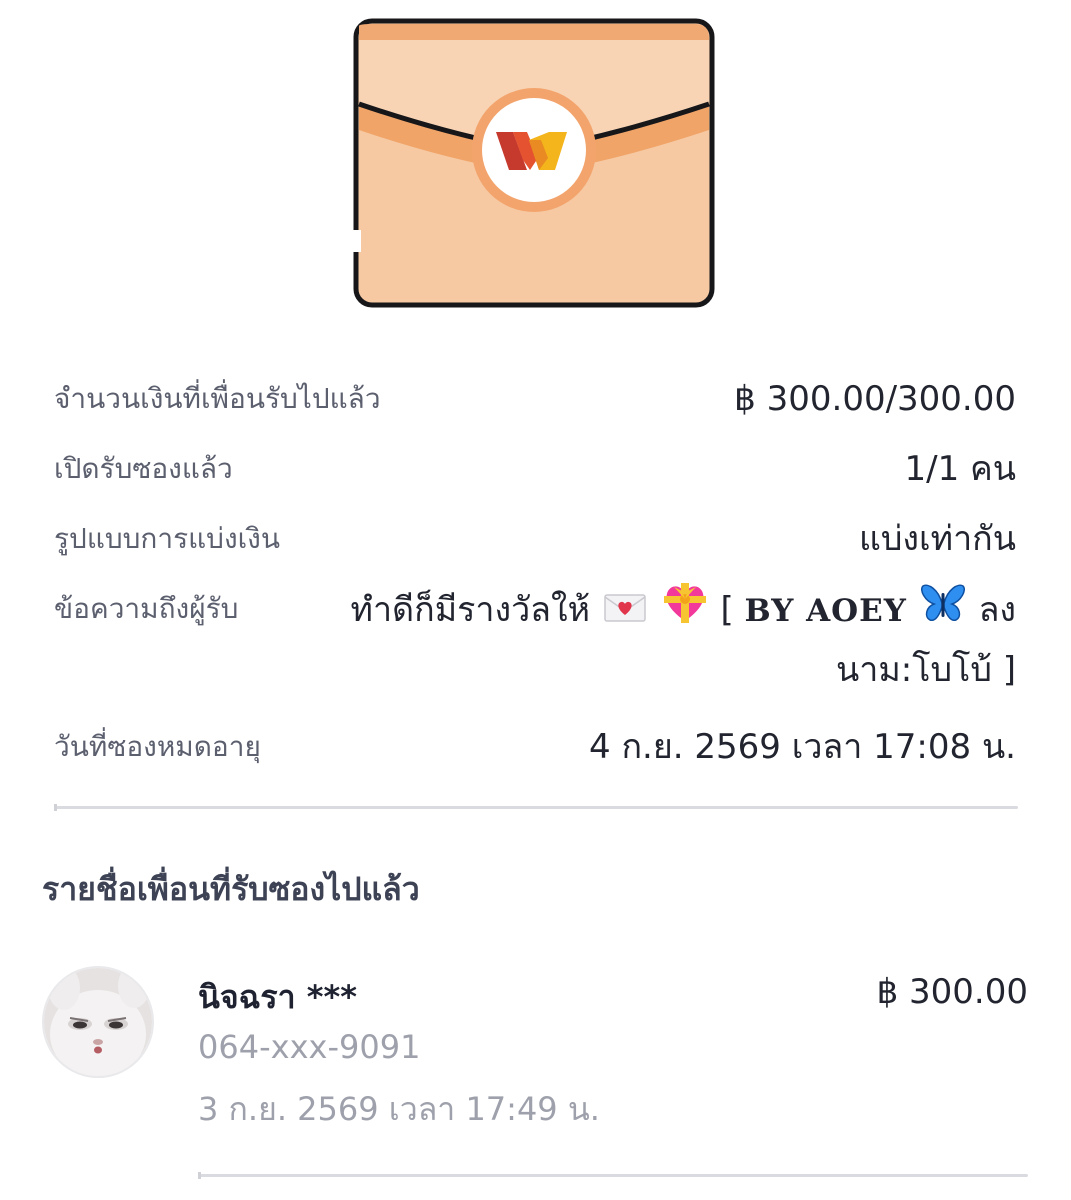 The width and height of the screenshot is (1071, 1200). What do you see at coordinates (157, 746) in the screenshot?
I see `expiry-label: วันที่ซองหมดอายุ` at bounding box center [157, 746].